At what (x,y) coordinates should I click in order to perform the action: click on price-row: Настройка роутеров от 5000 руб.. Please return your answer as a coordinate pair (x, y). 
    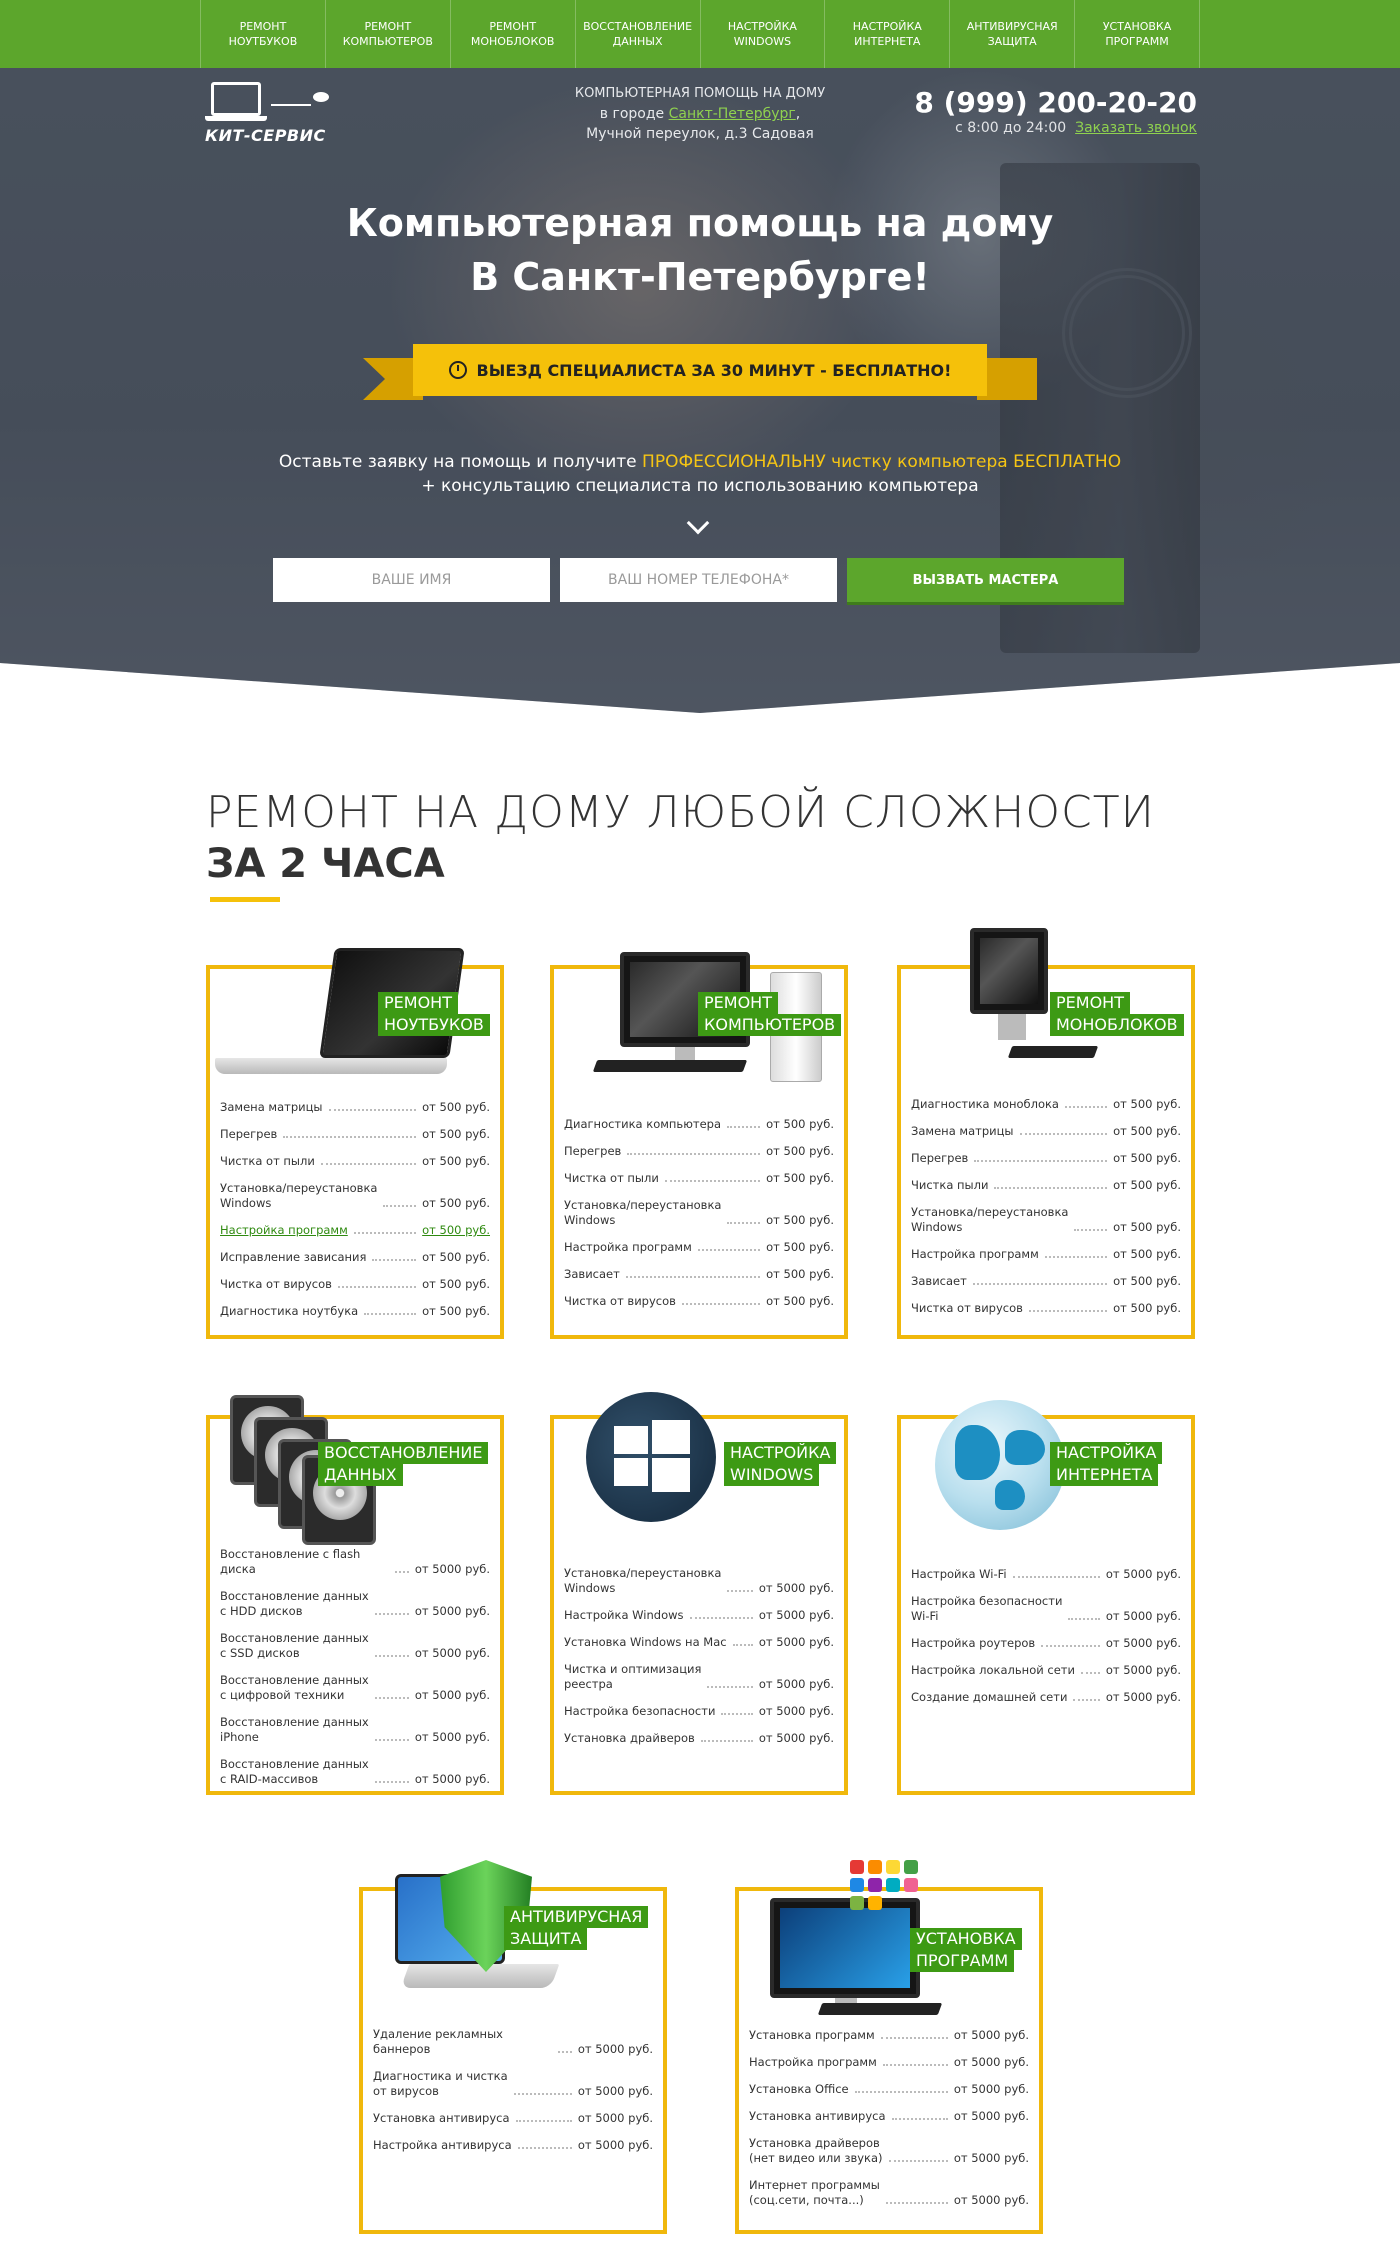
    Looking at the image, I should click on (1046, 1643).